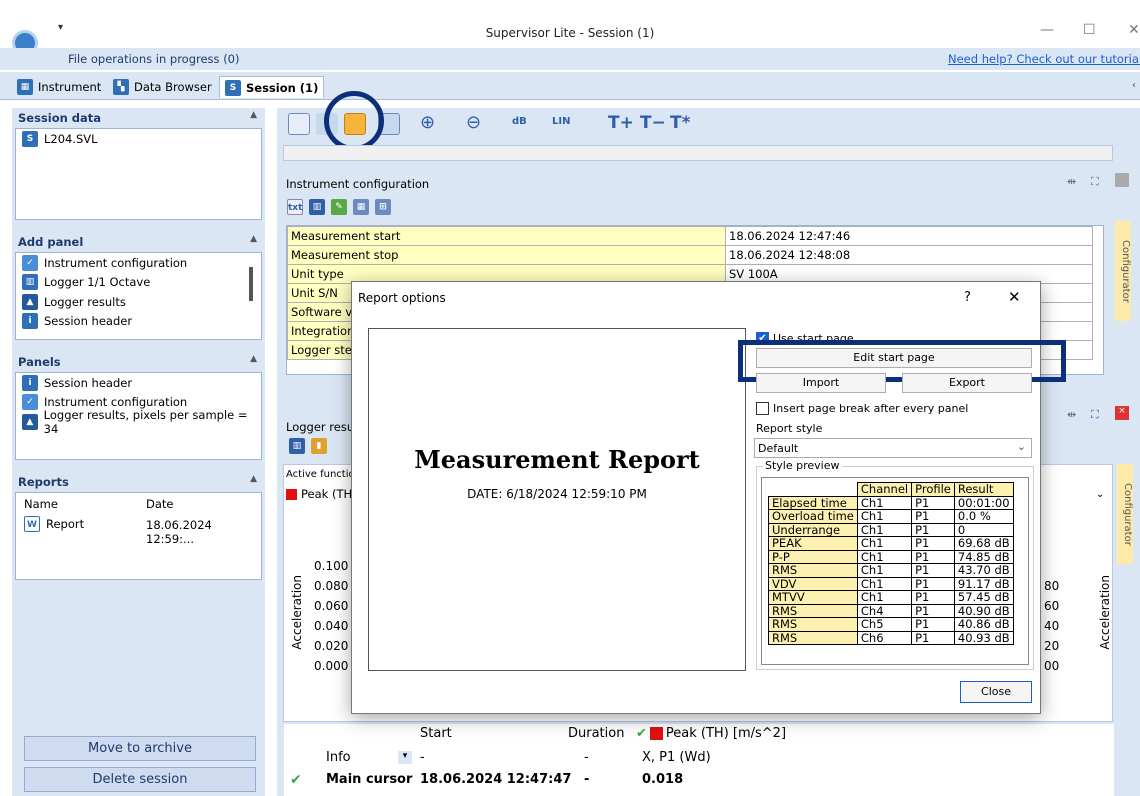 The width and height of the screenshot is (1140, 796). Describe the element at coordinates (680, 123) in the screenshot. I see `text-reset-icon: T*` at that location.